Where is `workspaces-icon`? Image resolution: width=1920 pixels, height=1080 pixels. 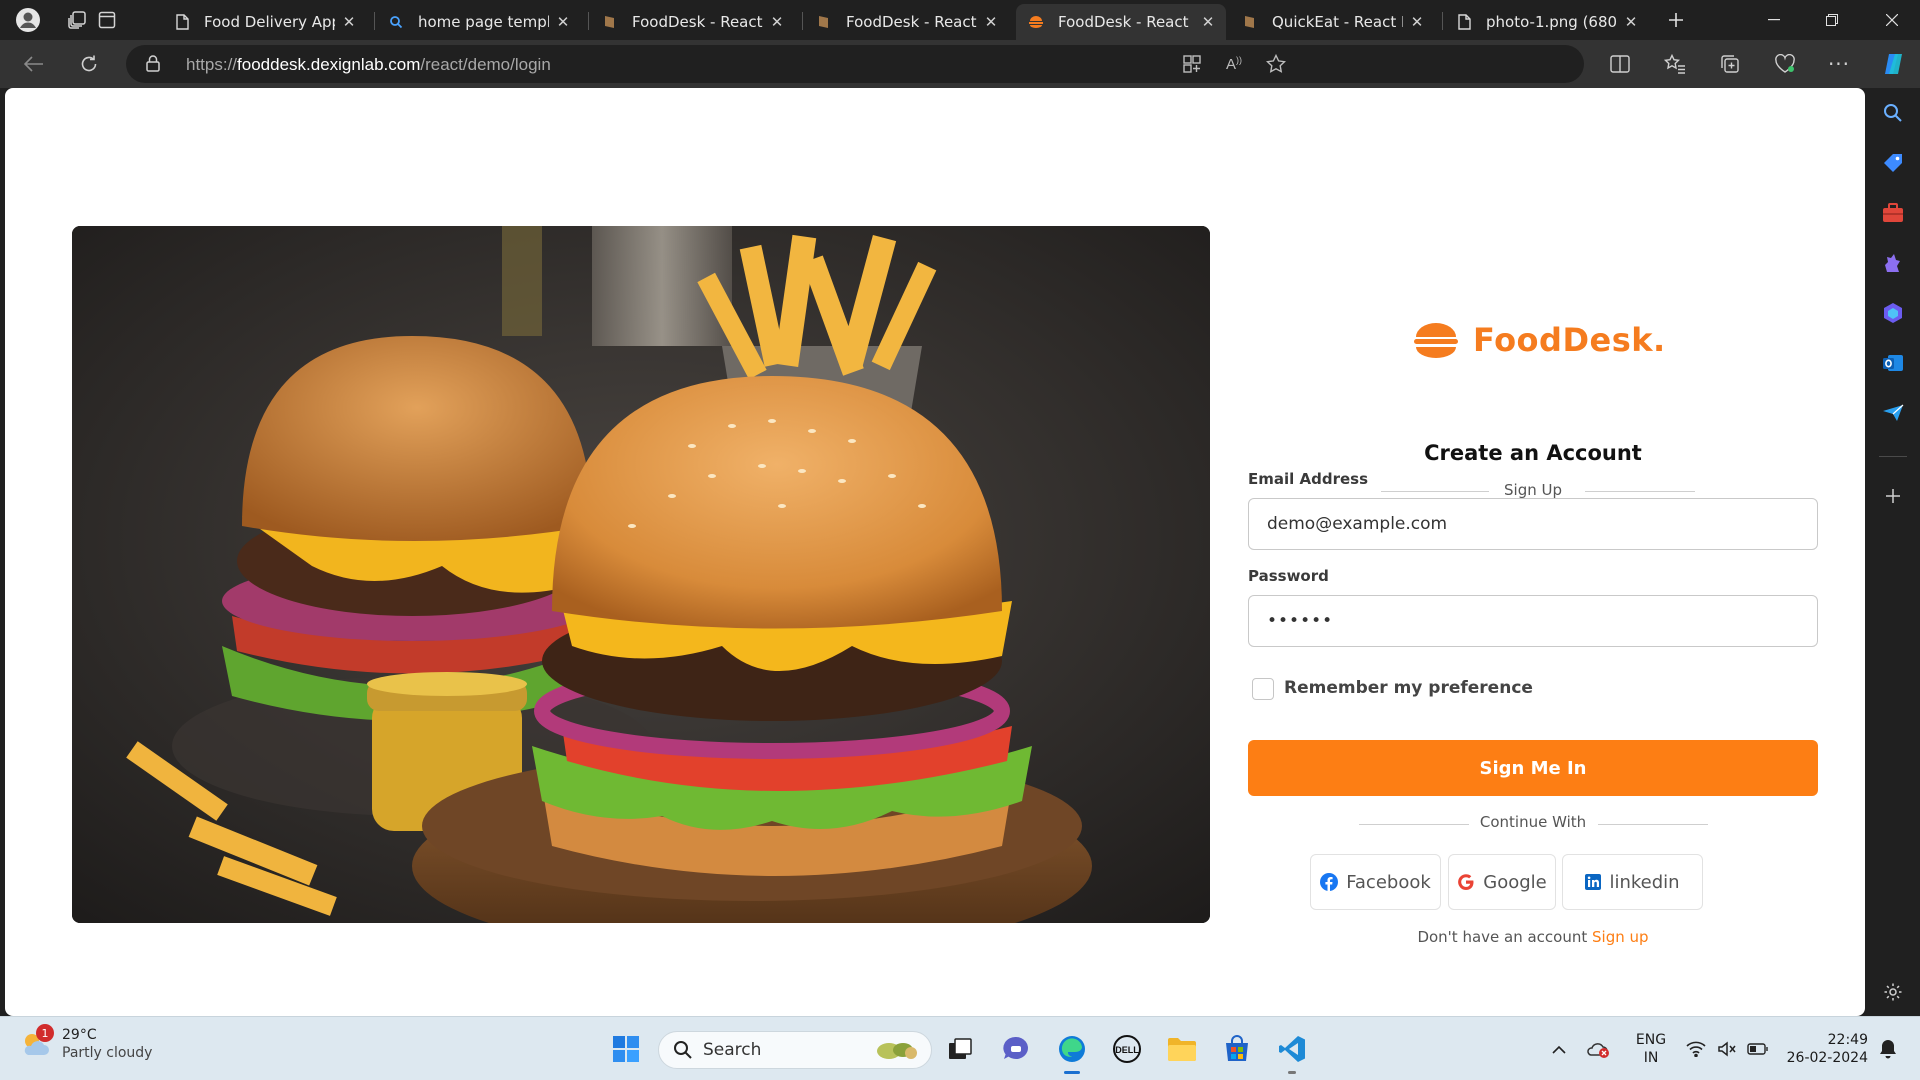 workspaces-icon is located at coordinates (77, 20).